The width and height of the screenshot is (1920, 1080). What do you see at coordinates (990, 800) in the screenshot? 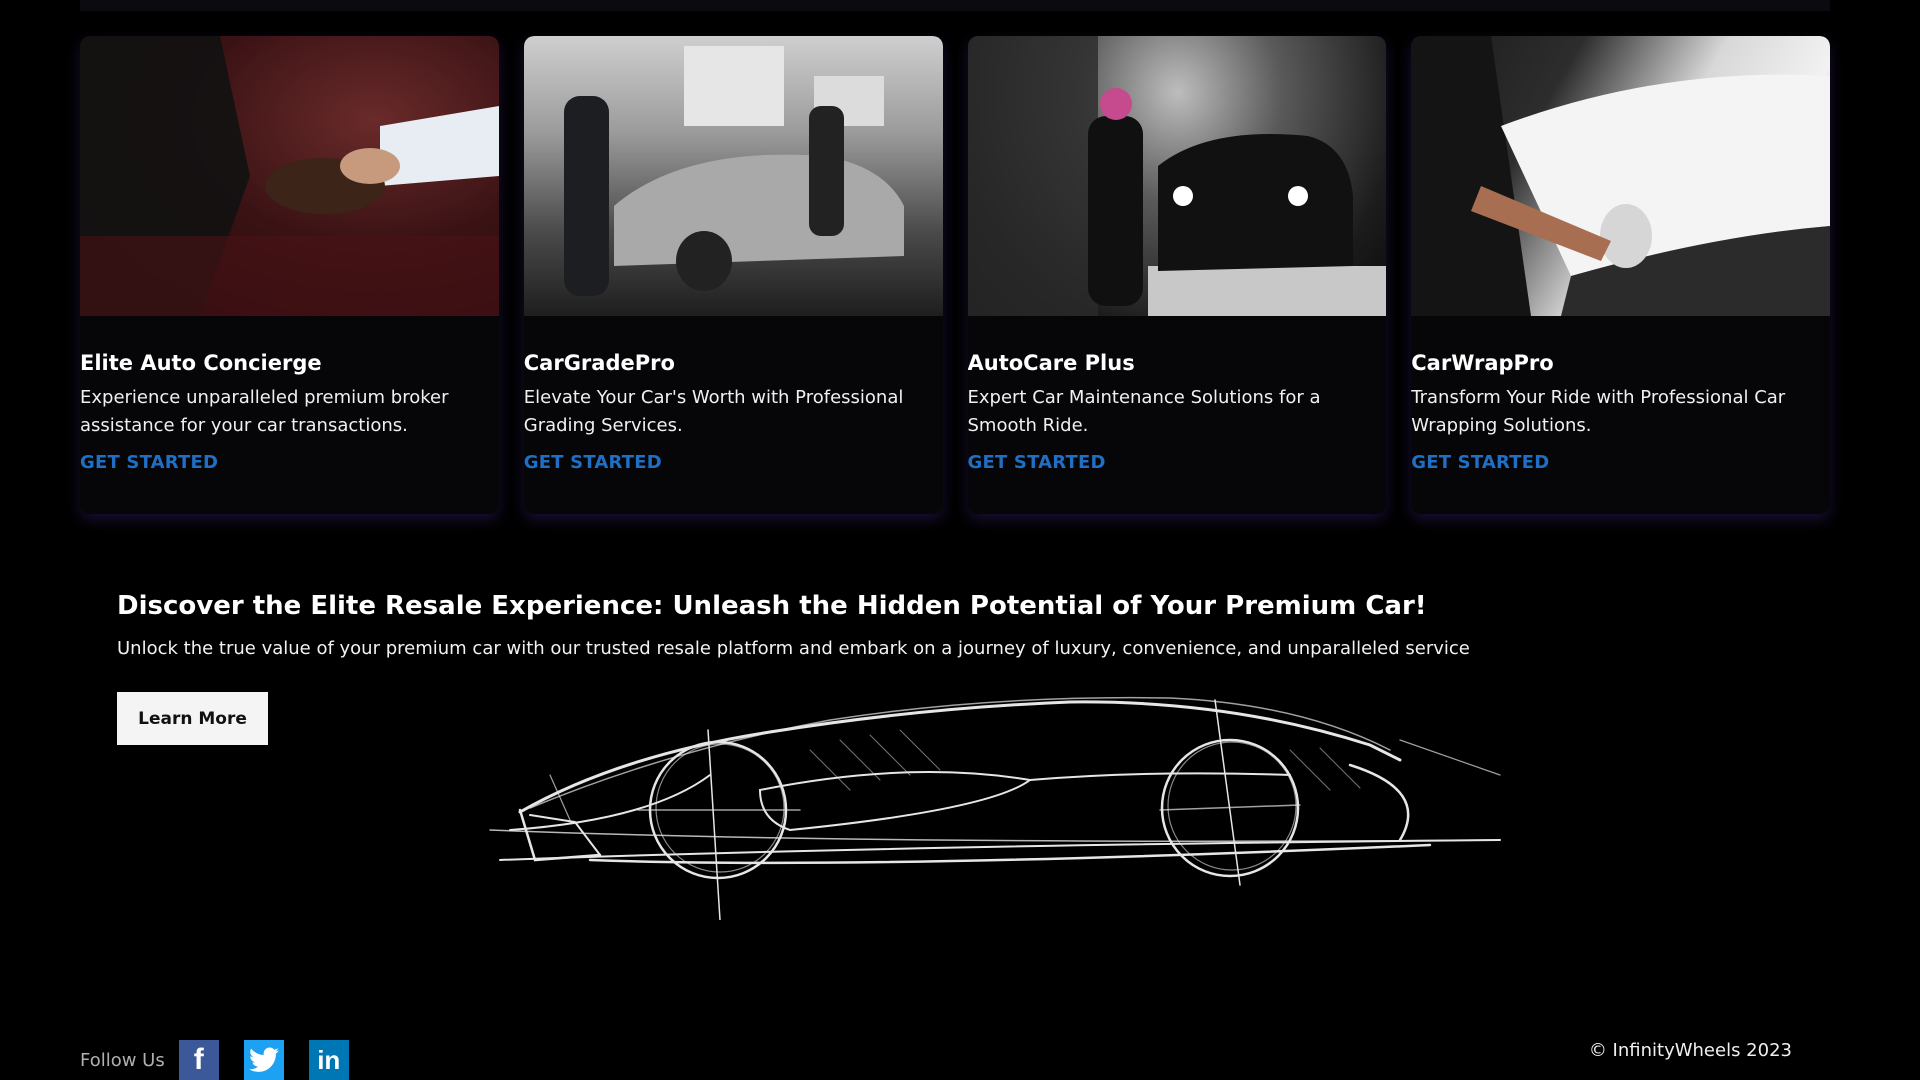
I see `car-sketch-illustration` at bounding box center [990, 800].